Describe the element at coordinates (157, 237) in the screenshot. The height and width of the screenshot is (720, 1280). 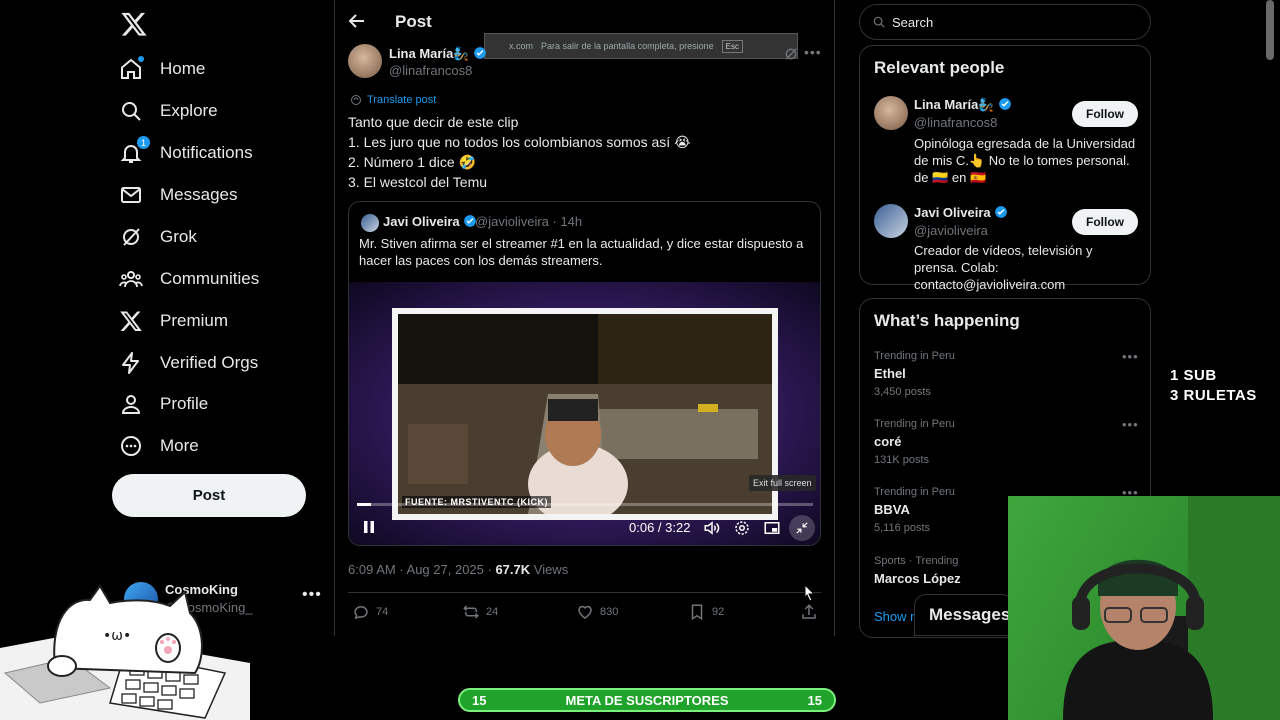
I see `nav-grok: Grok` at that location.